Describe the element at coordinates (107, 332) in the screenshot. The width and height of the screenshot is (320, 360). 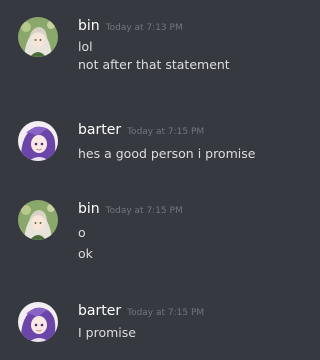
I see `message-text: I promise` at that location.